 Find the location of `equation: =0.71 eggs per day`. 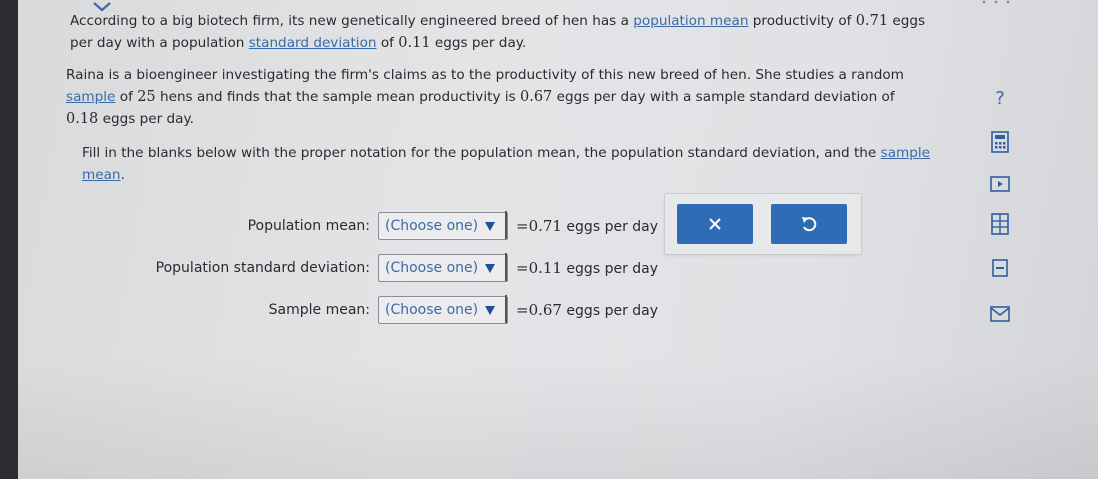

equation: =0.71 eggs per day is located at coordinates (587, 226).